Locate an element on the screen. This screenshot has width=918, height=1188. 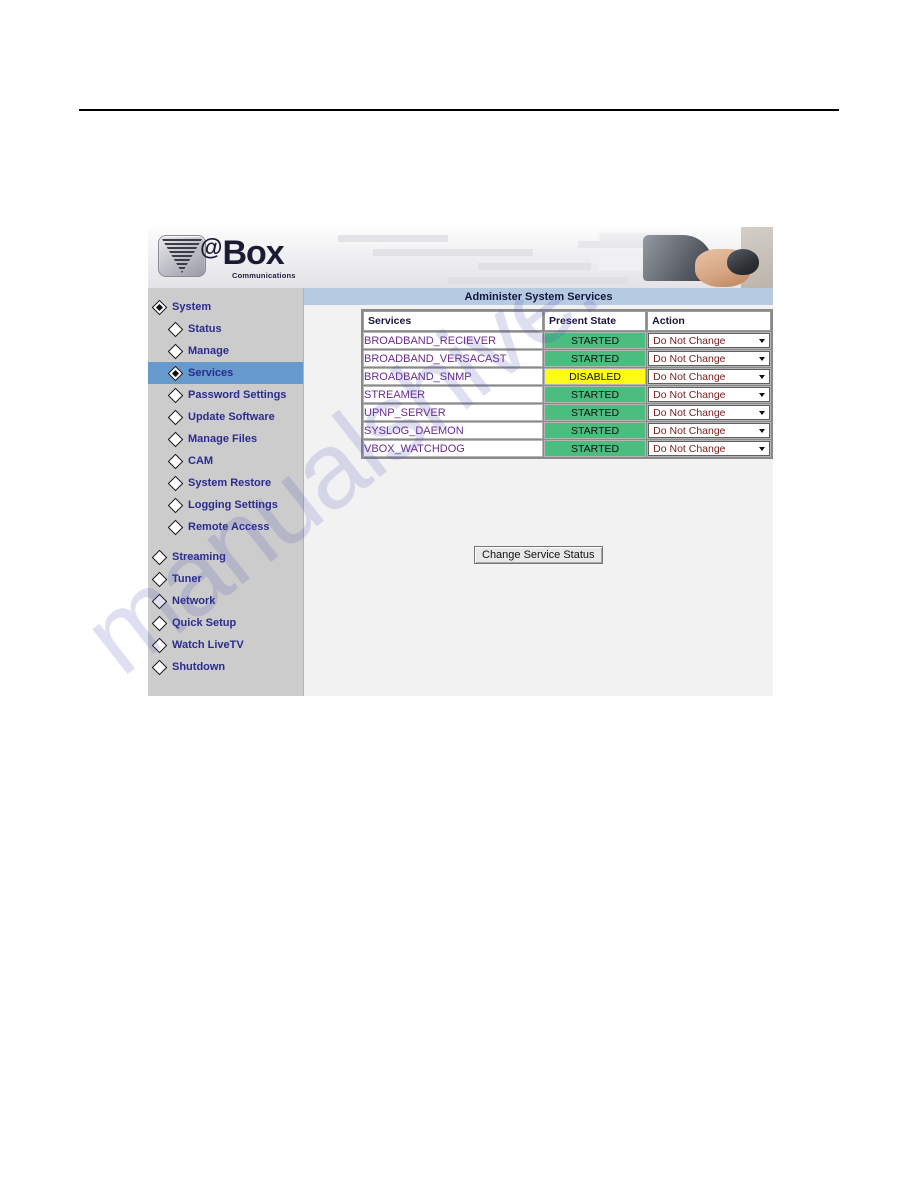
table-row: BROADBAND_RECIEVER STARTED Do Not Change is located at coordinates (567, 340).